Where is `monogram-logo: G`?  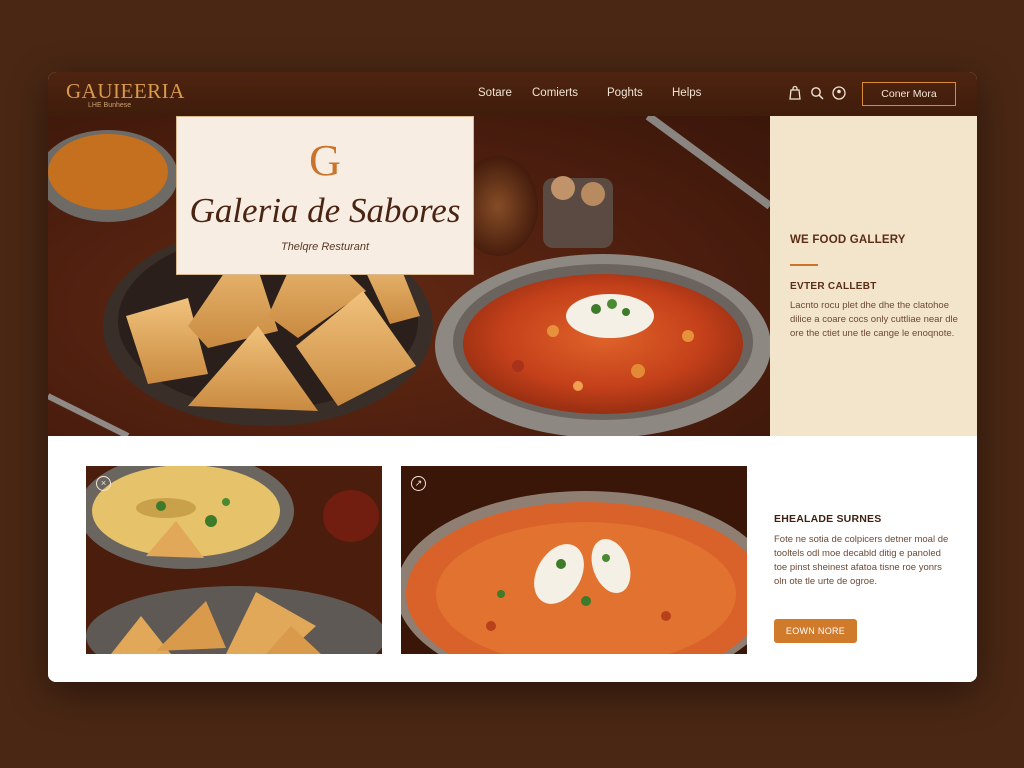 monogram-logo: G is located at coordinates (325, 160).